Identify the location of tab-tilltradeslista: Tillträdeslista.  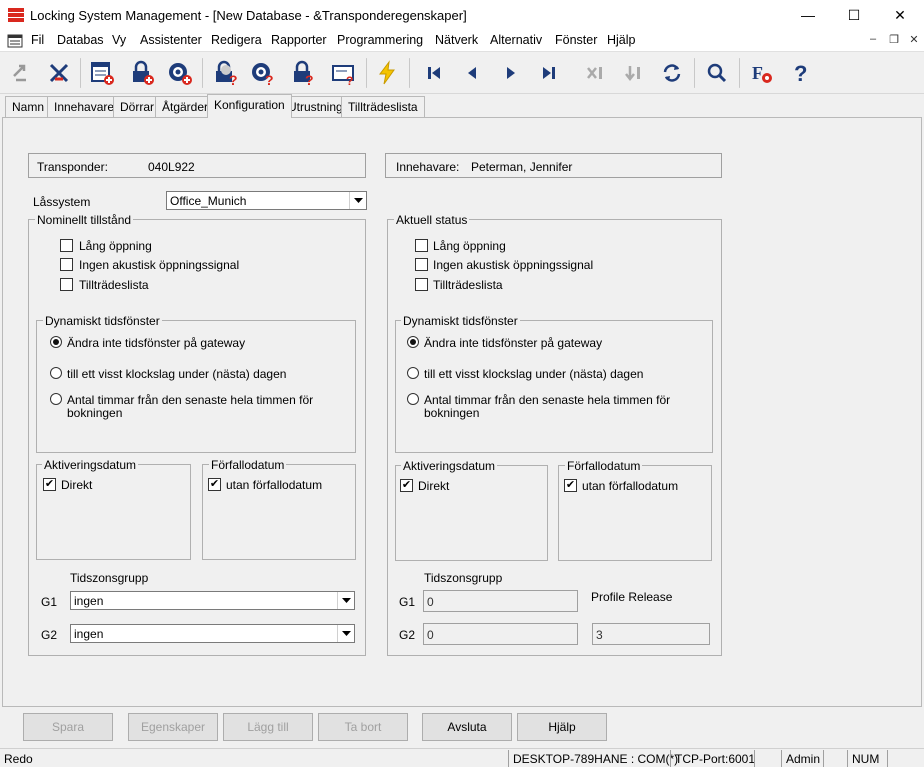
(383, 107).